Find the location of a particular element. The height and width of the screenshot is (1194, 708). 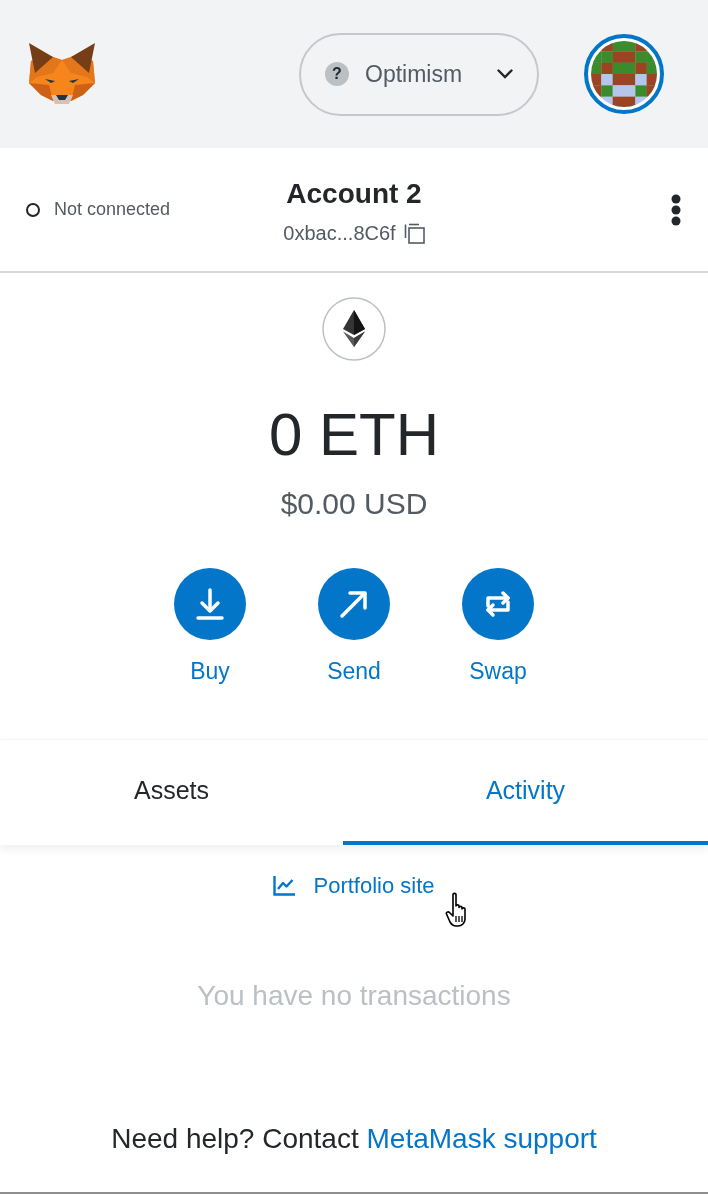

support-link: MetaMask support is located at coordinates (481, 1138).